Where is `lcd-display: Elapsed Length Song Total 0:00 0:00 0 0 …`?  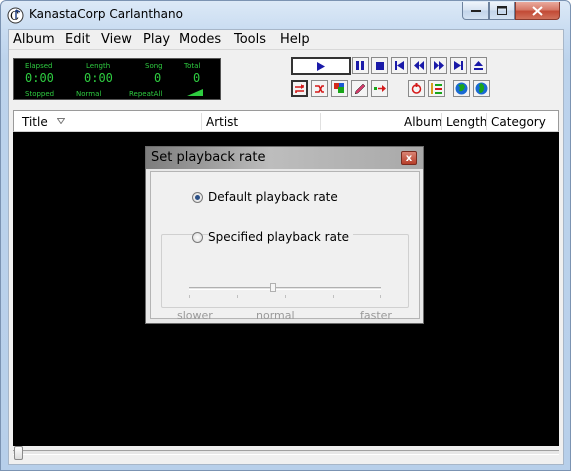 lcd-display: Elapsed Length Song Total 0:00 0:00 0 0 … is located at coordinates (117, 79).